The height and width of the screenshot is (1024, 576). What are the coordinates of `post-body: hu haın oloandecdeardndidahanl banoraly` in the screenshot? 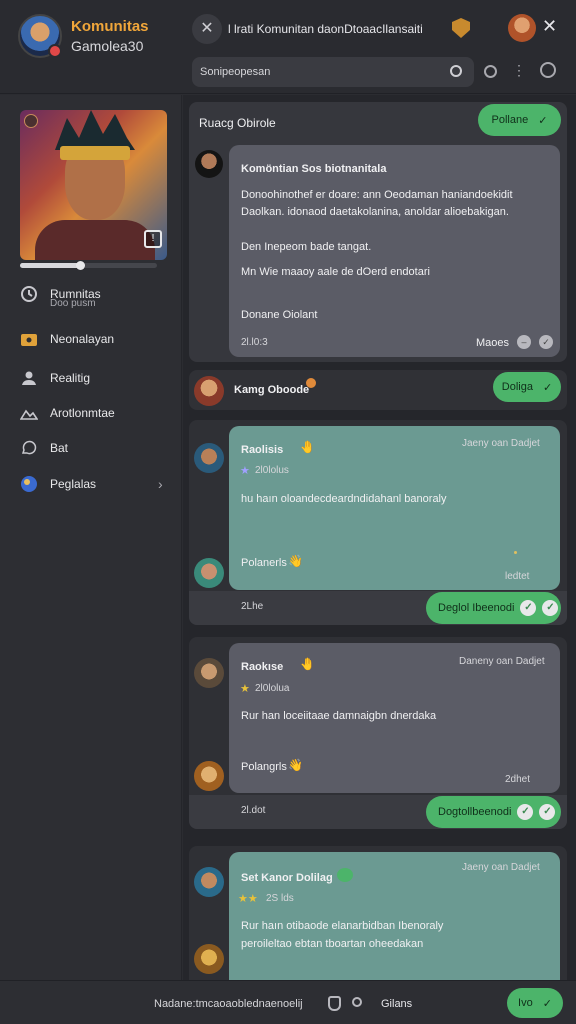 It's located at (344, 499).